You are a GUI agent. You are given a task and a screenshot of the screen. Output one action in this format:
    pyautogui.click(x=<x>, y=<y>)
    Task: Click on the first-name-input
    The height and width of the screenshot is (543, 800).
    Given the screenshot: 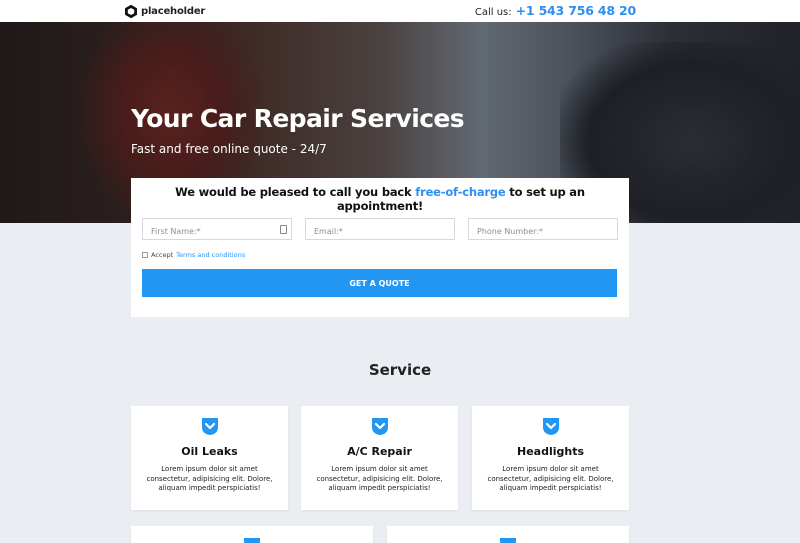 What is the action you would take?
    pyautogui.click(x=217, y=231)
    